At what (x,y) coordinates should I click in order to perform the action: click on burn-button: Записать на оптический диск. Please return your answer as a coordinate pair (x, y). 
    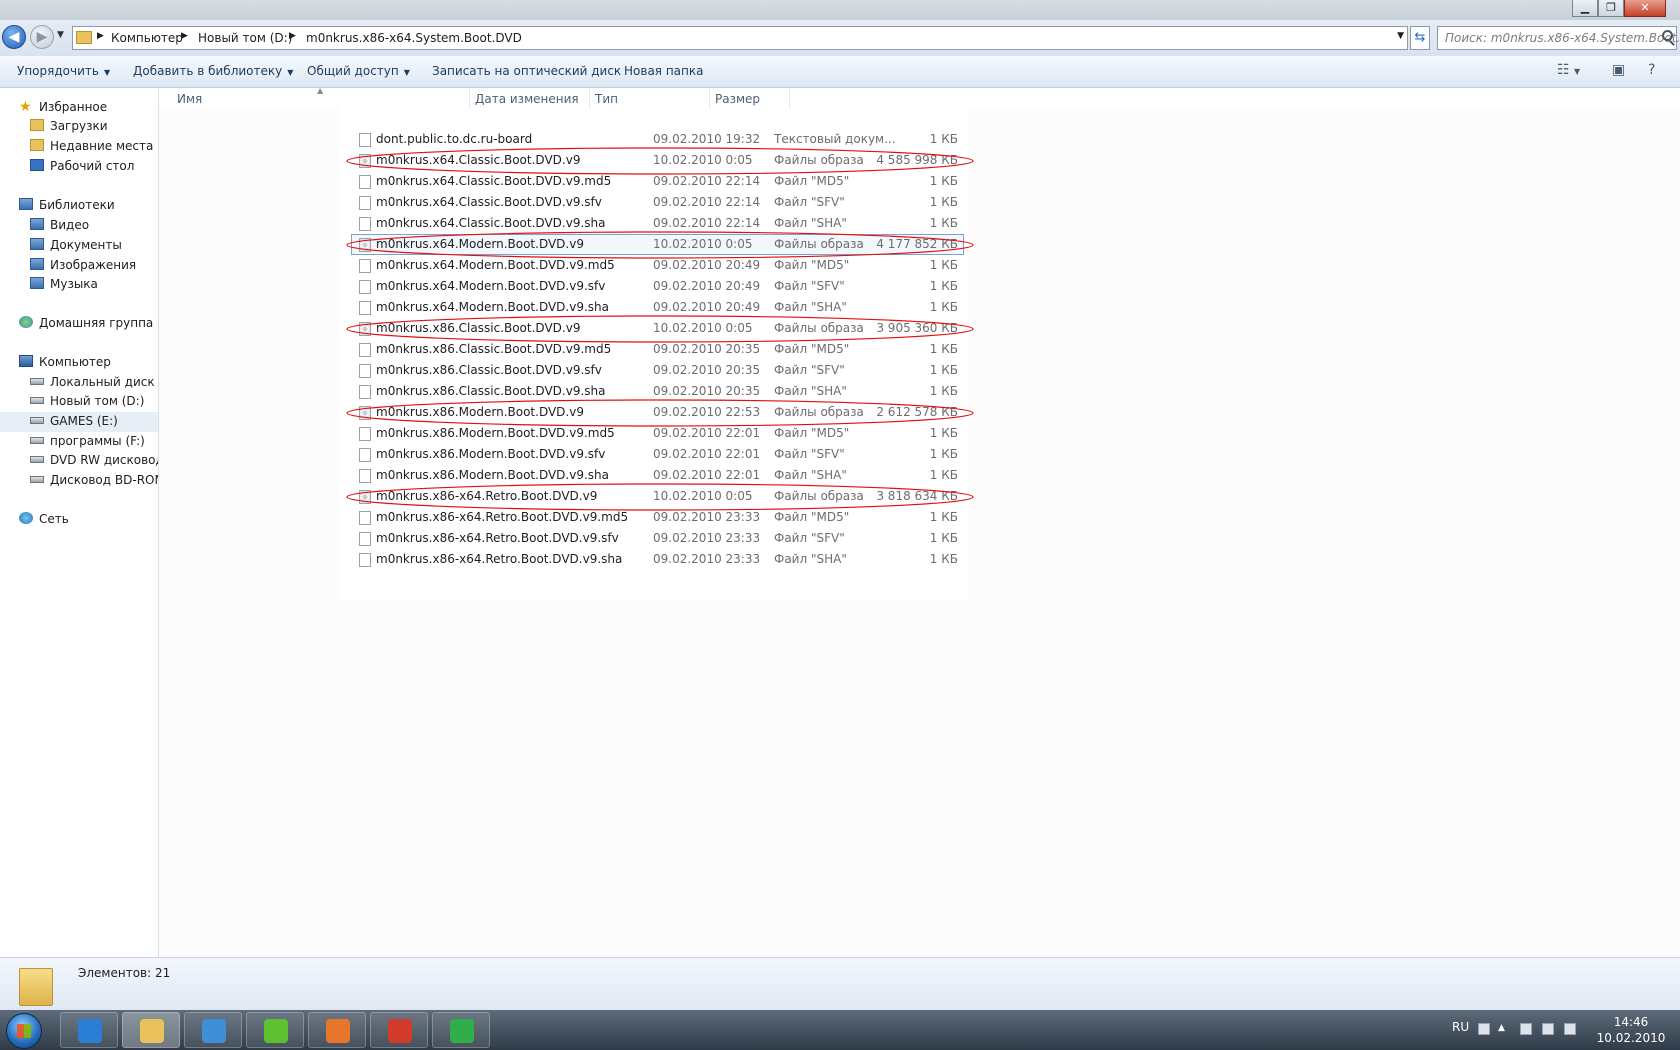
    Looking at the image, I should click on (526, 71).